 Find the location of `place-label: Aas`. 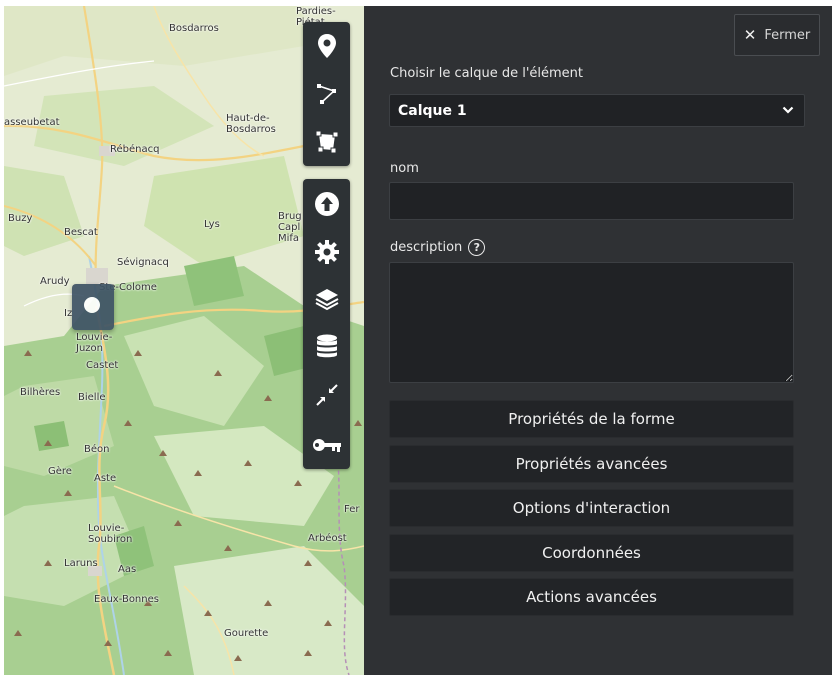

place-label: Aas is located at coordinates (127, 569).